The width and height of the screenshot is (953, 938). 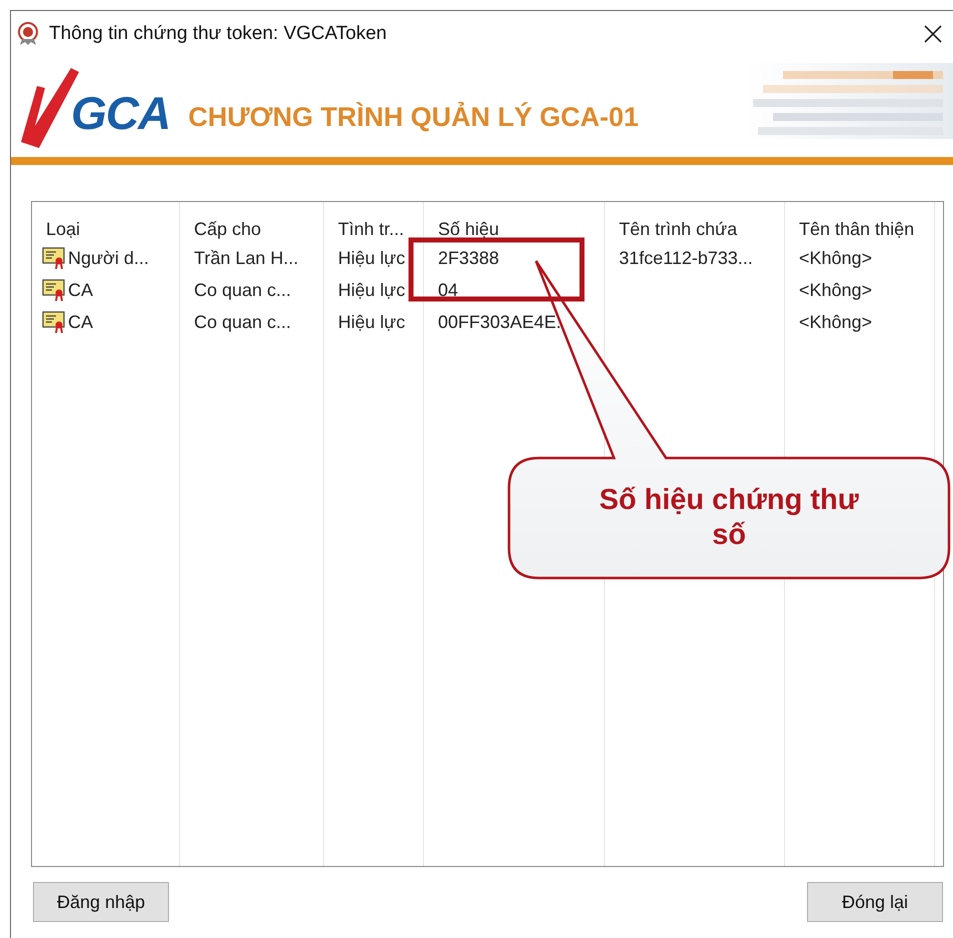 I want to click on column-header: Loại, so click(x=106, y=229).